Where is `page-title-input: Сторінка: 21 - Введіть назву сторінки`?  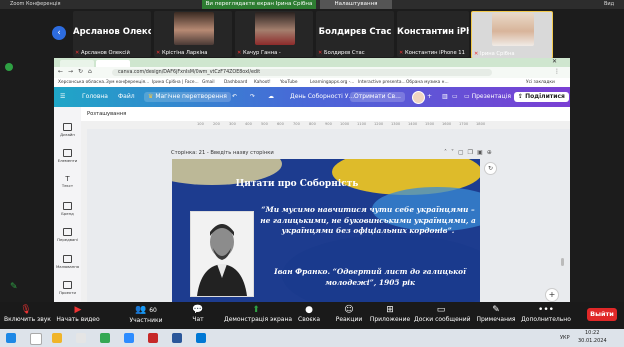 page-title-input: Сторінка: 21 - Введіть назву сторінки is located at coordinates (222, 153).